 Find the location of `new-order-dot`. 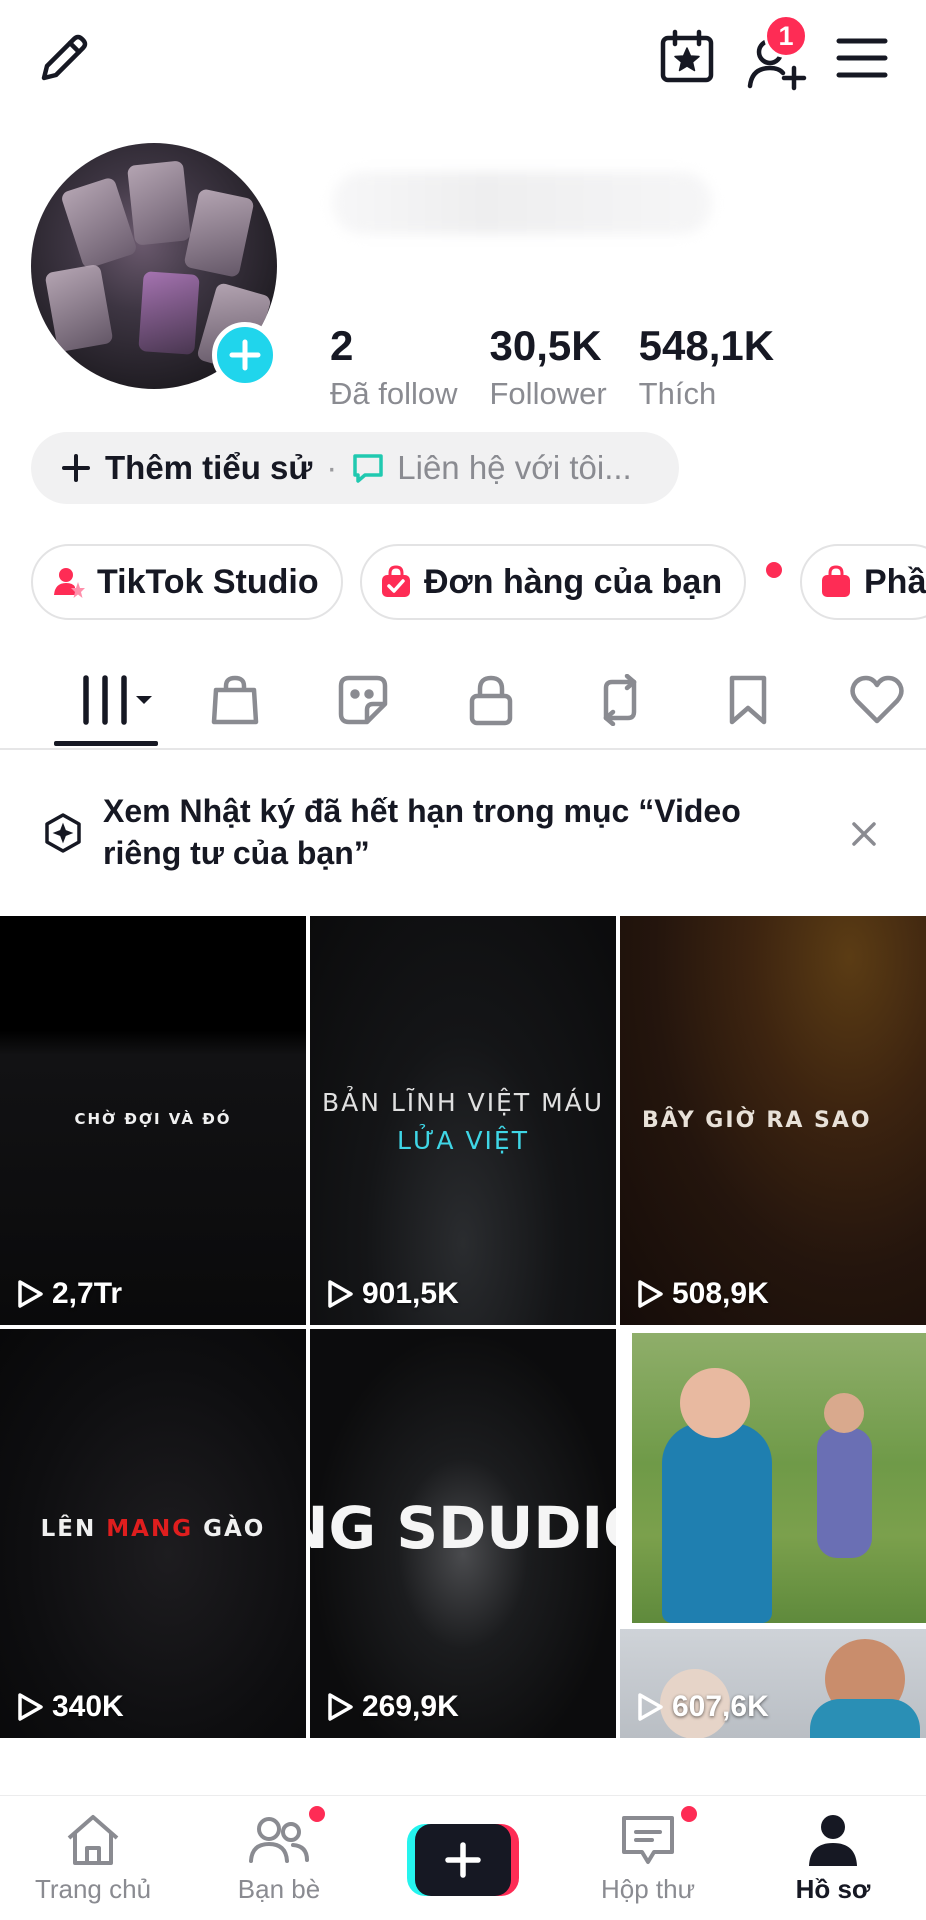

new-order-dot is located at coordinates (774, 570).